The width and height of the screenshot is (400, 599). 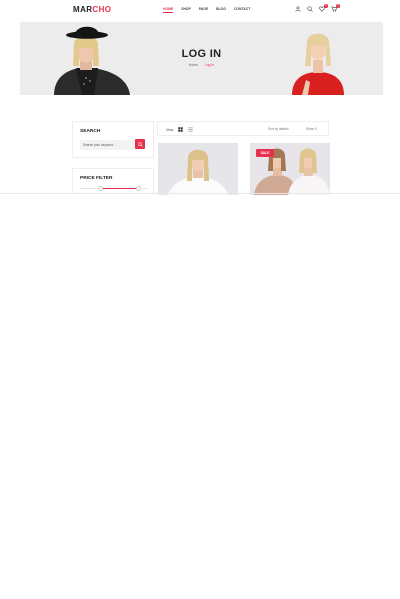 I want to click on breadcrumb: Home Log In, so click(x=201, y=65).